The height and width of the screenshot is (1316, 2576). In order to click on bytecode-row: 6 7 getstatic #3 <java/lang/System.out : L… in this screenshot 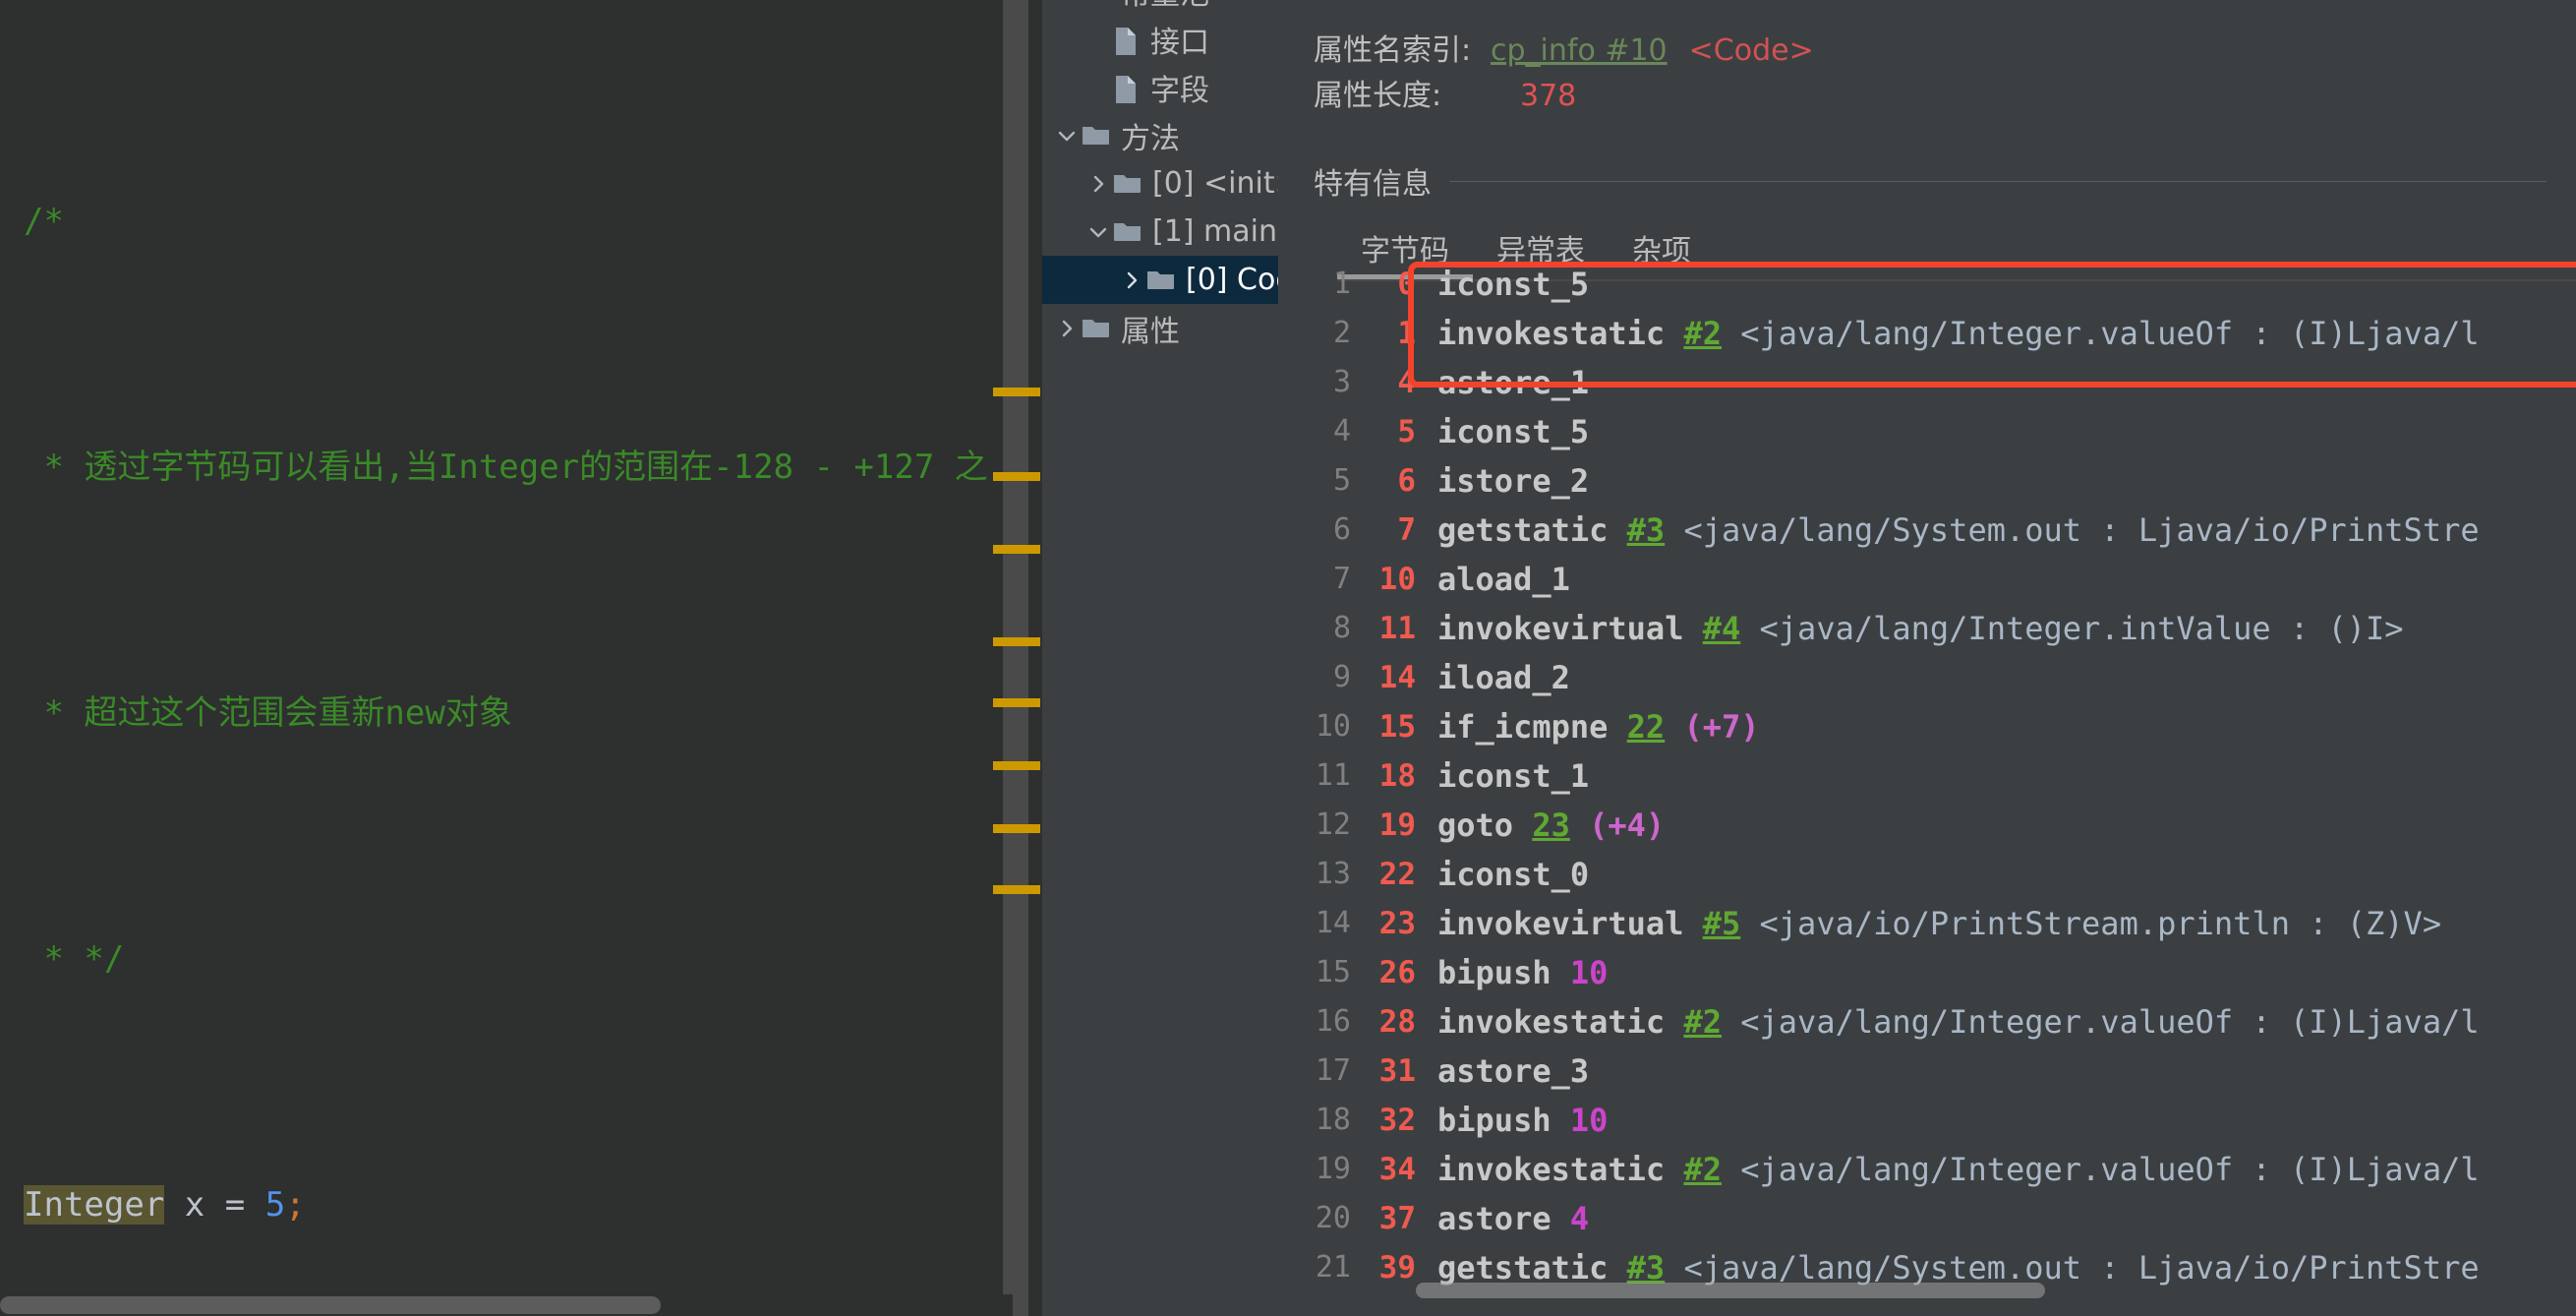, I will do `click(1927, 530)`.